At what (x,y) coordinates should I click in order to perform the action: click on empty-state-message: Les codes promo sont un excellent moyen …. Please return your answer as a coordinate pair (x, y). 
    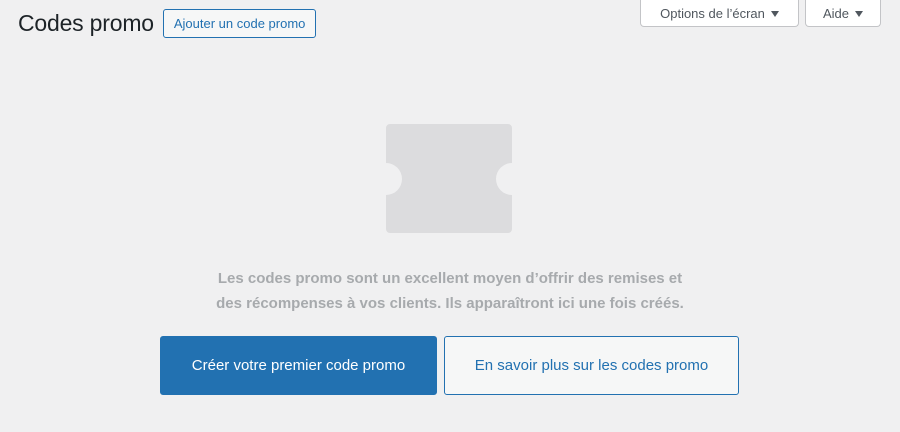
    Looking at the image, I should click on (450, 291).